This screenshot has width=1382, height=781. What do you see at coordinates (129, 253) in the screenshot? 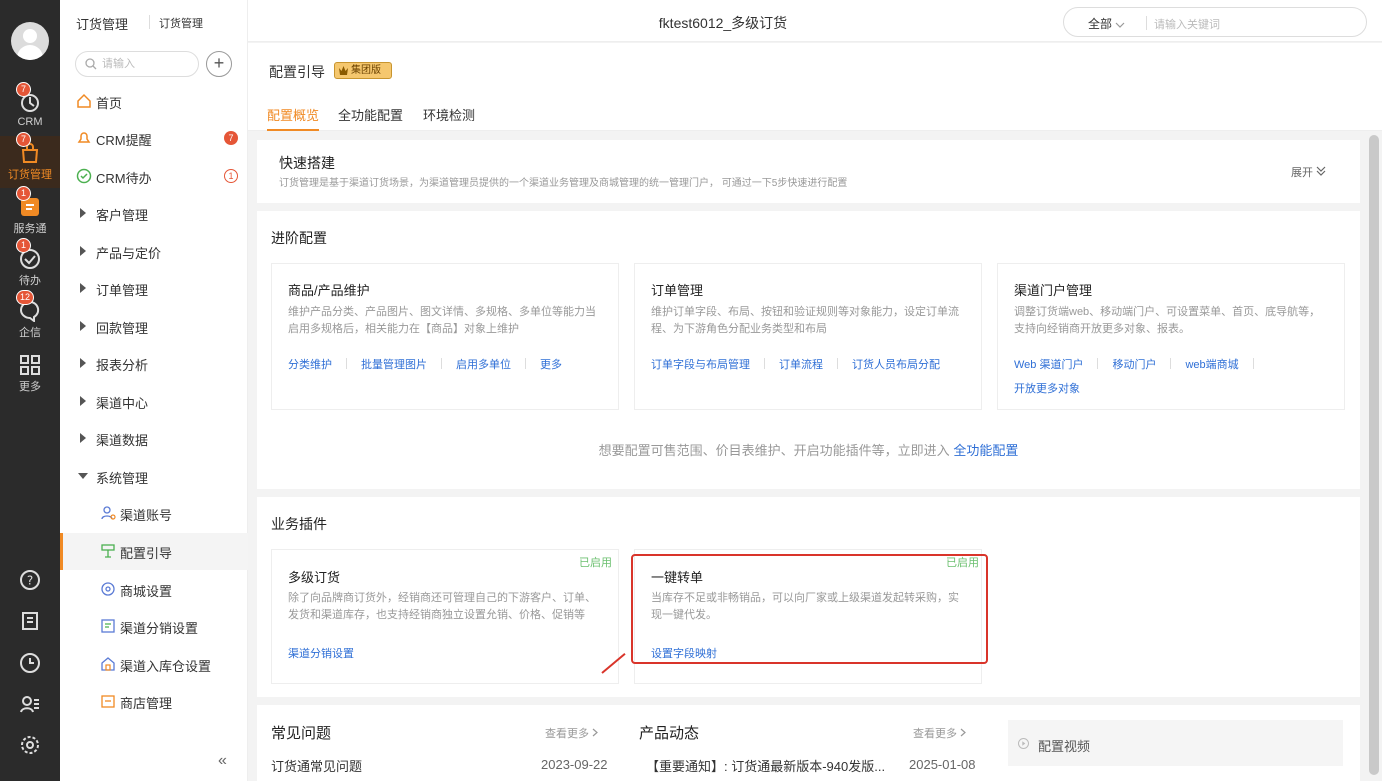
I see `sidebar-item-label: 产品与定价` at bounding box center [129, 253].